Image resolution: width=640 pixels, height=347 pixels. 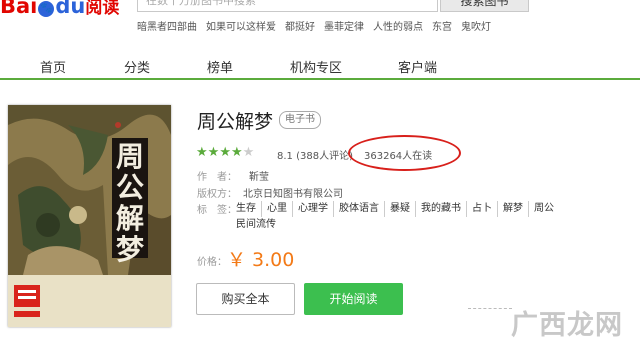 What do you see at coordinates (476, 27) in the screenshot?
I see `hot-word-link: 鬼吹灯` at bounding box center [476, 27].